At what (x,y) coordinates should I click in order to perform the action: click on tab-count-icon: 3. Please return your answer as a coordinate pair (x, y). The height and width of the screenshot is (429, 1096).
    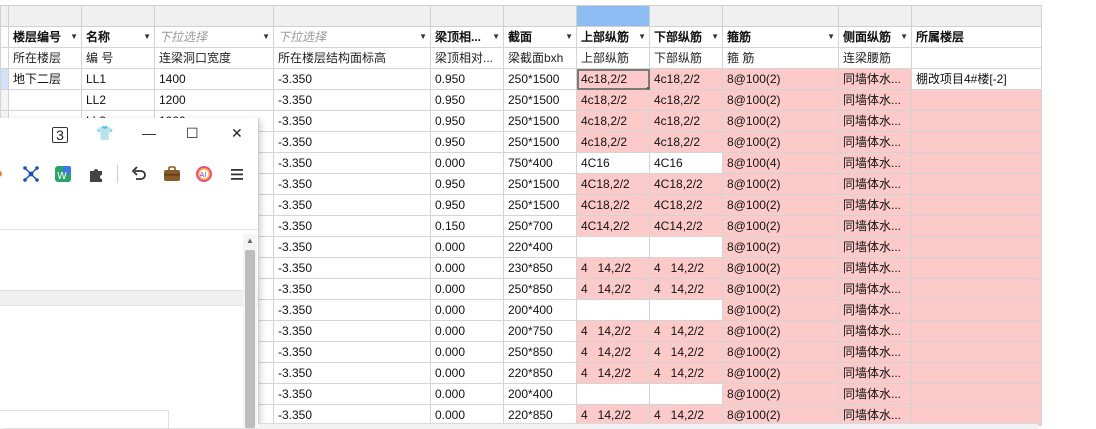
    Looking at the image, I should click on (60, 135).